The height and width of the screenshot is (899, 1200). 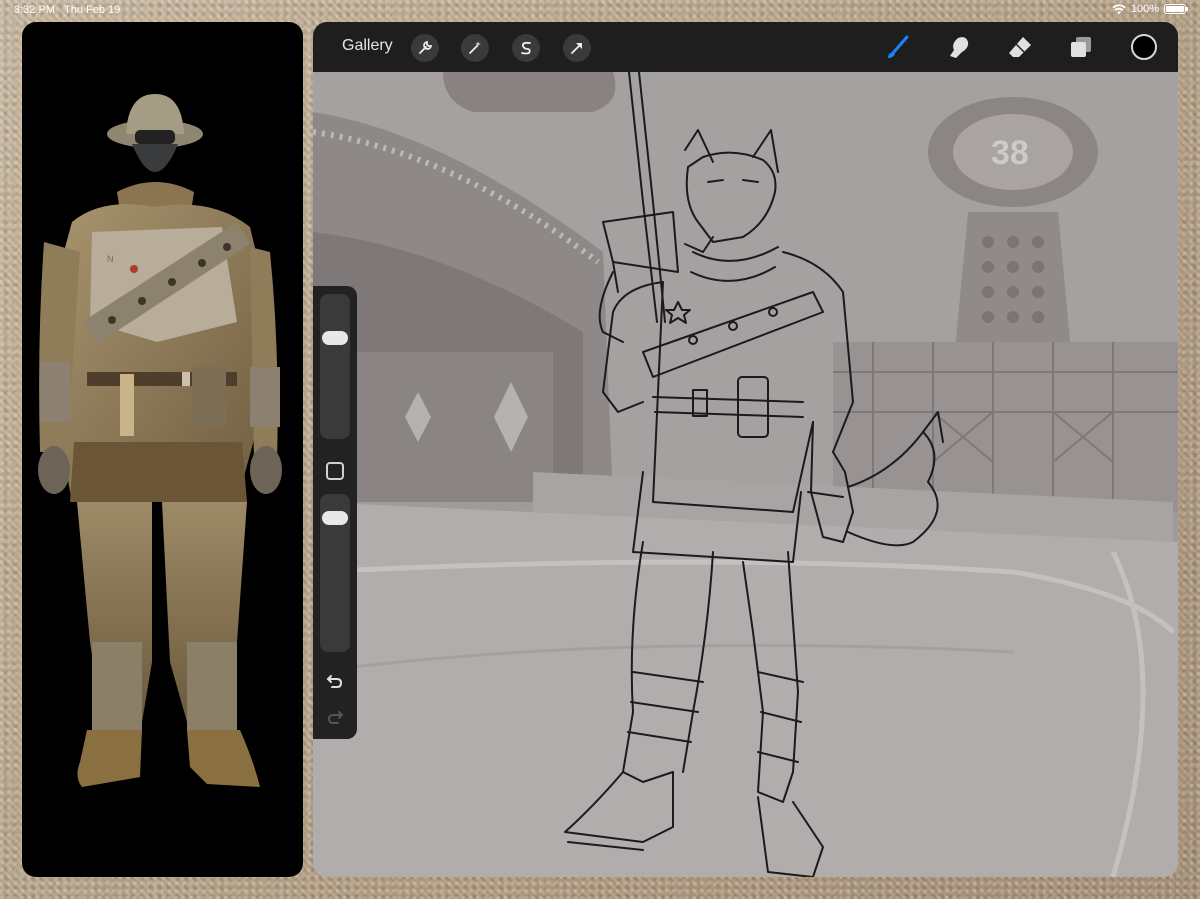 What do you see at coordinates (34, 10) in the screenshot?
I see `status-time: 3:32 PM` at bounding box center [34, 10].